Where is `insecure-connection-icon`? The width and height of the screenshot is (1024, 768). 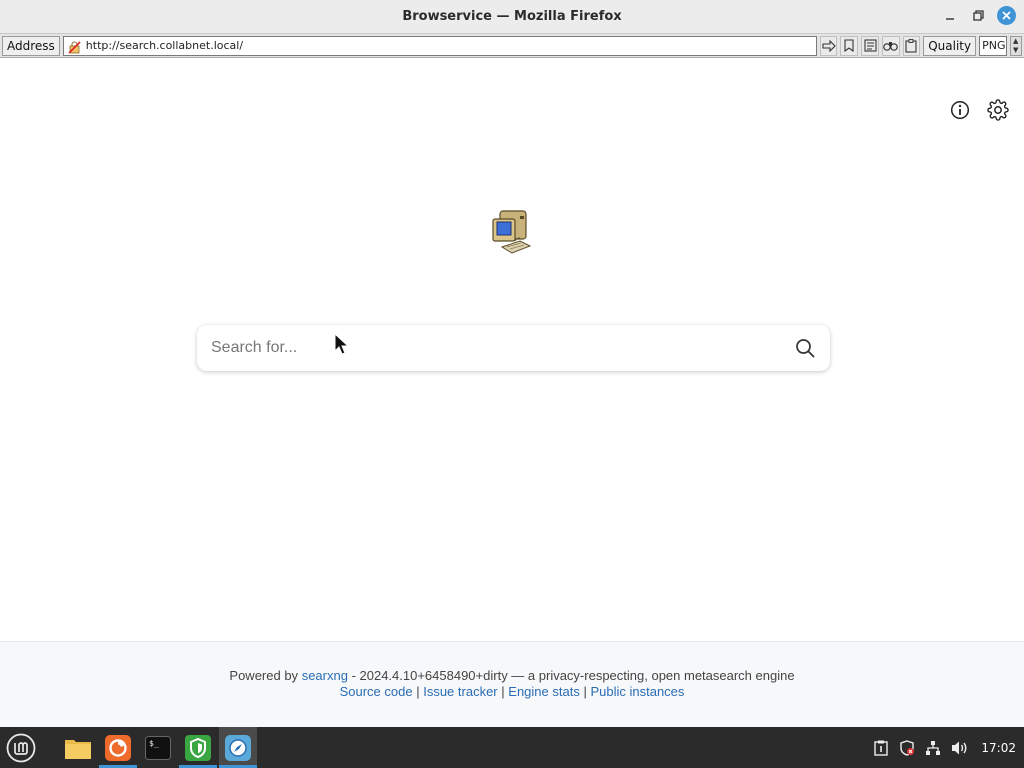
insecure-connection-icon is located at coordinates (74, 46).